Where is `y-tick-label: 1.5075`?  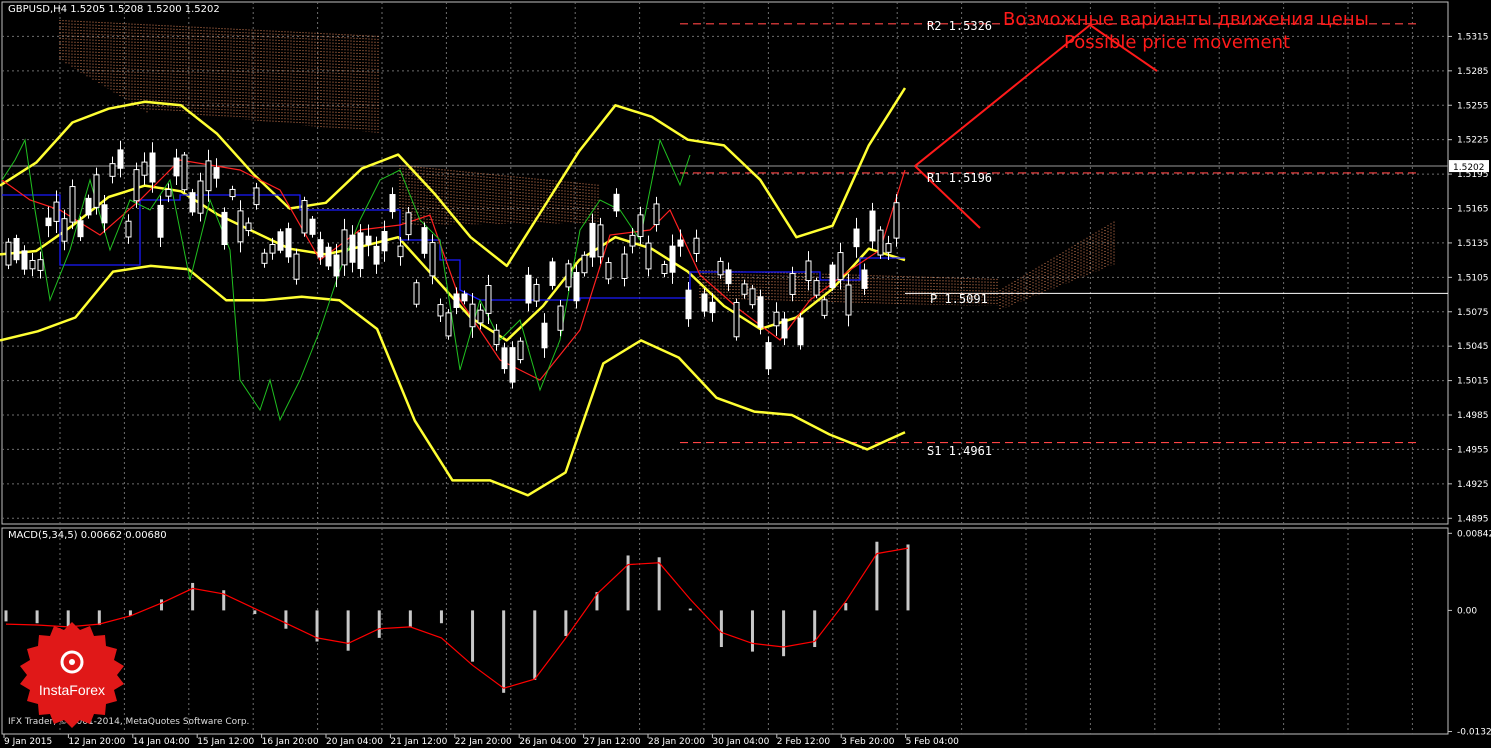
y-tick-label: 1.5075 is located at coordinates (1473, 313).